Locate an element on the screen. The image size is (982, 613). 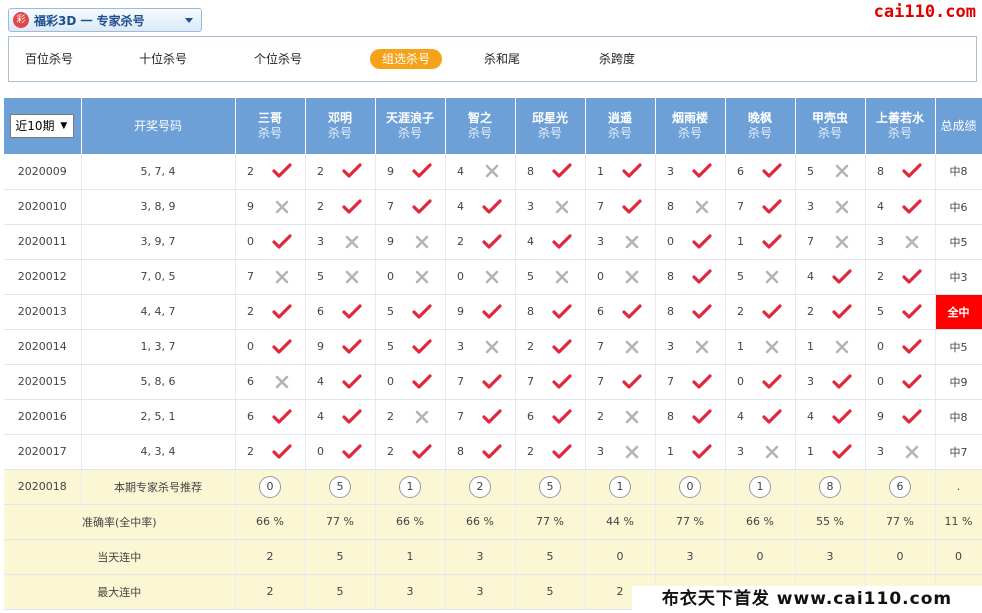
tab-hundreds-kill: 百位杀号 is located at coordinates (49, 59).